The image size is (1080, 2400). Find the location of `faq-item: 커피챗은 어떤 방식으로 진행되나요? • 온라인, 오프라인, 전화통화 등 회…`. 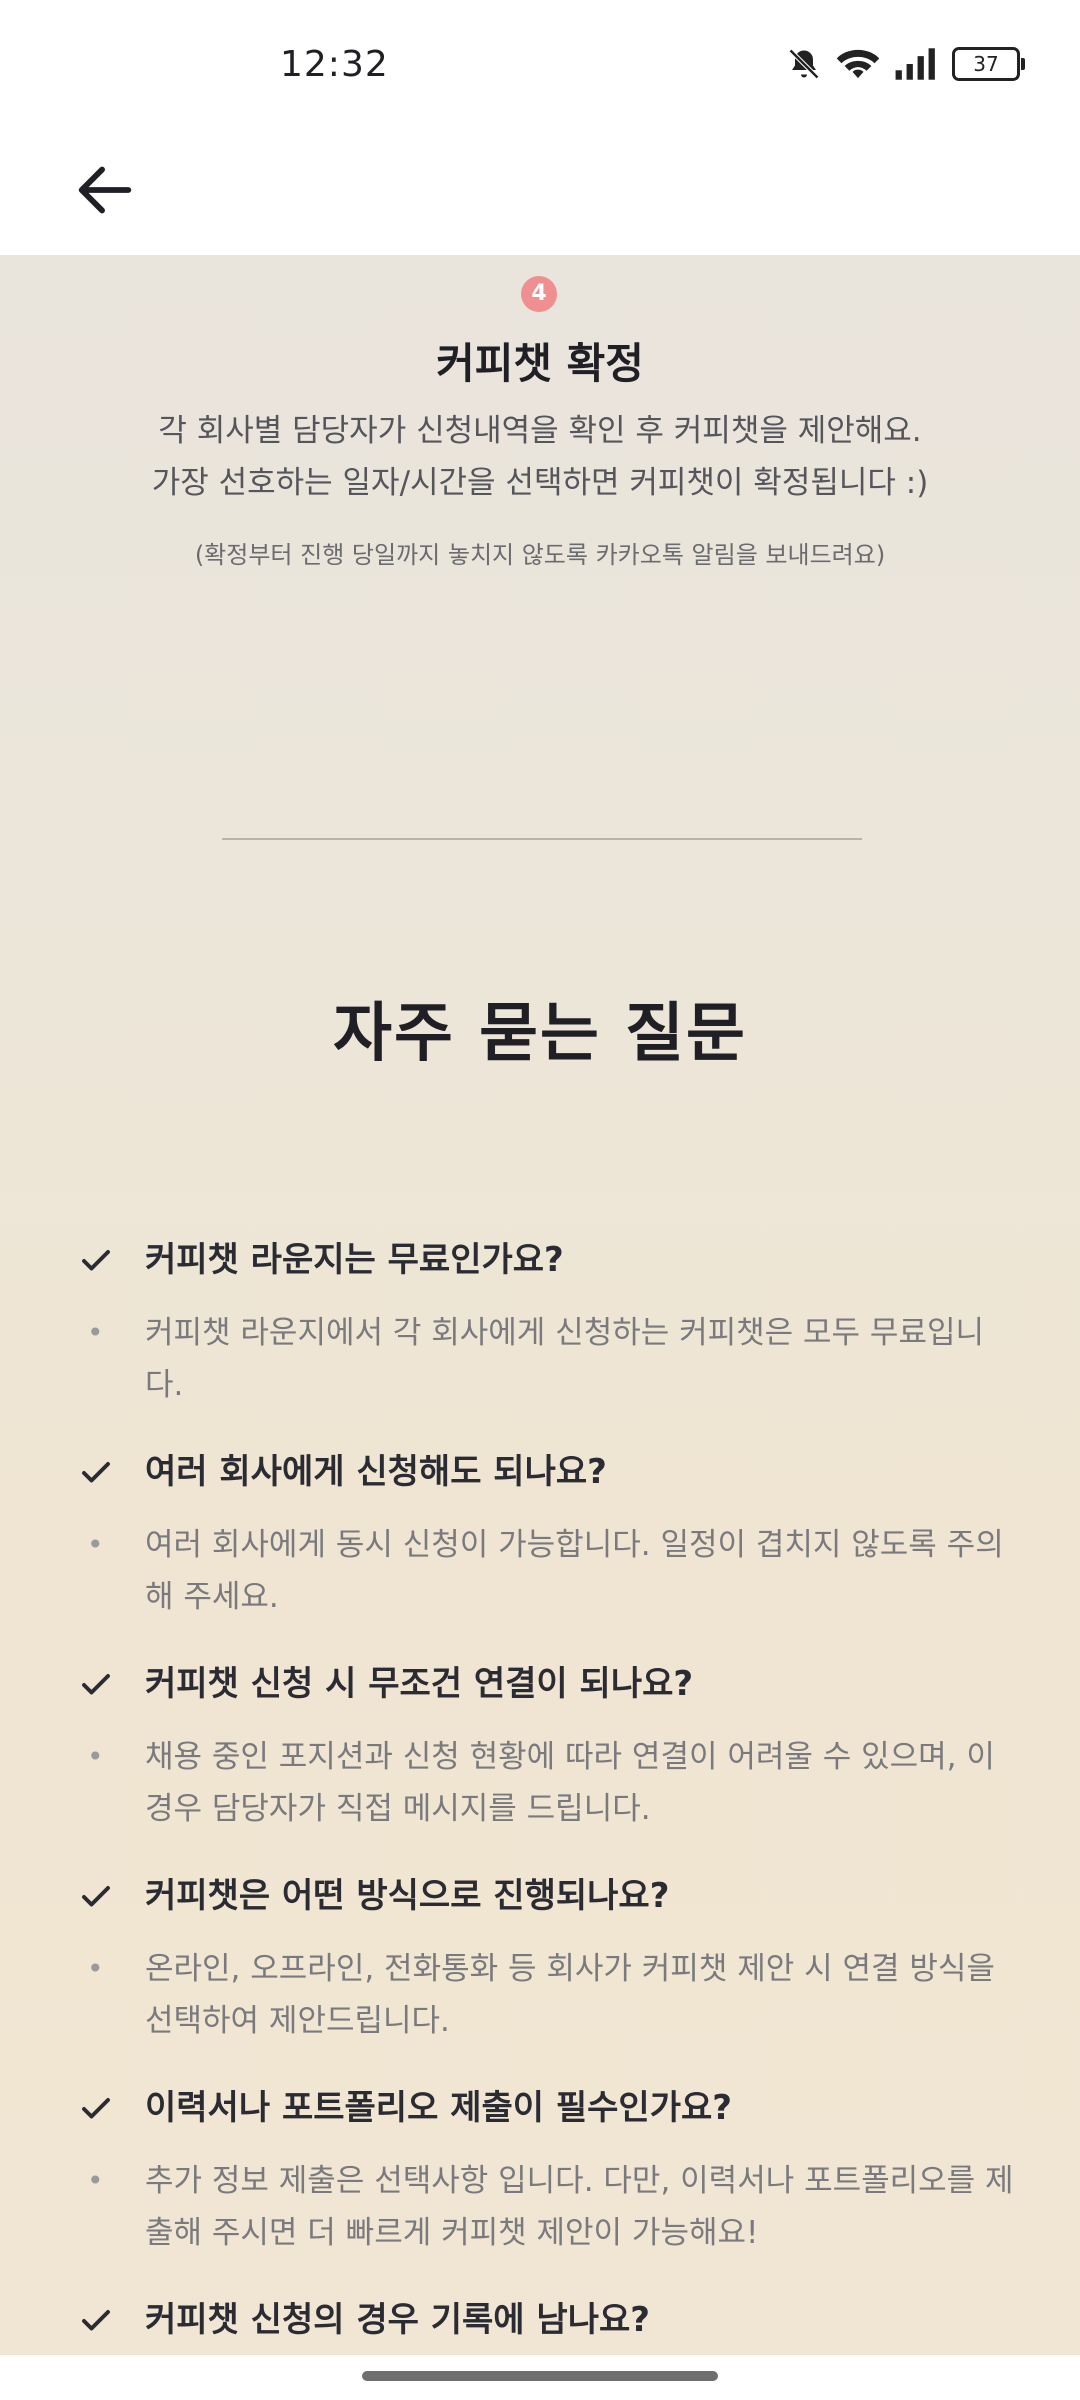

faq-item: 커피챗은 어떤 방식으로 진행되나요? • 온라인, 오프라인, 전화통화 등 회… is located at coordinates (540, 1959).